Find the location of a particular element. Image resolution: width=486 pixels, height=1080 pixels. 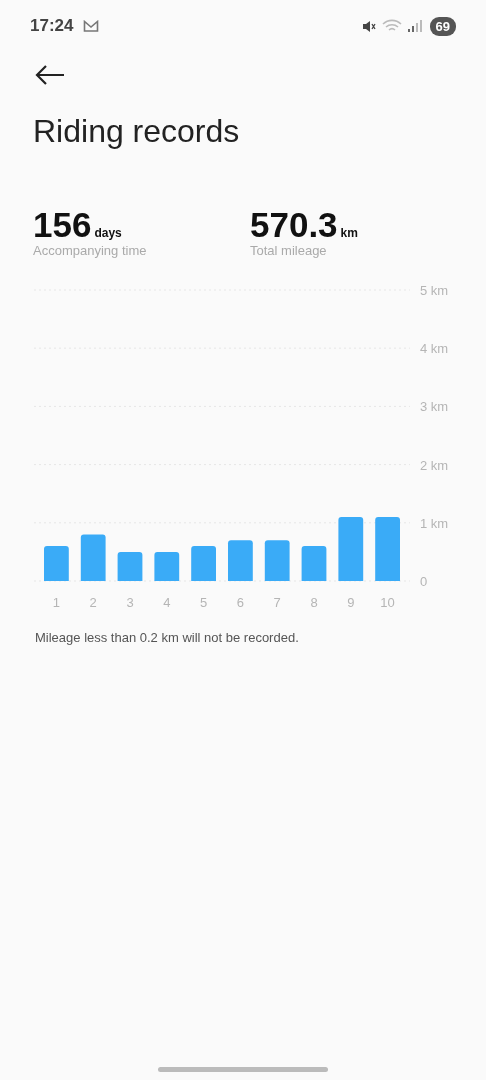

battery-level: 69 is located at coordinates (442, 26).